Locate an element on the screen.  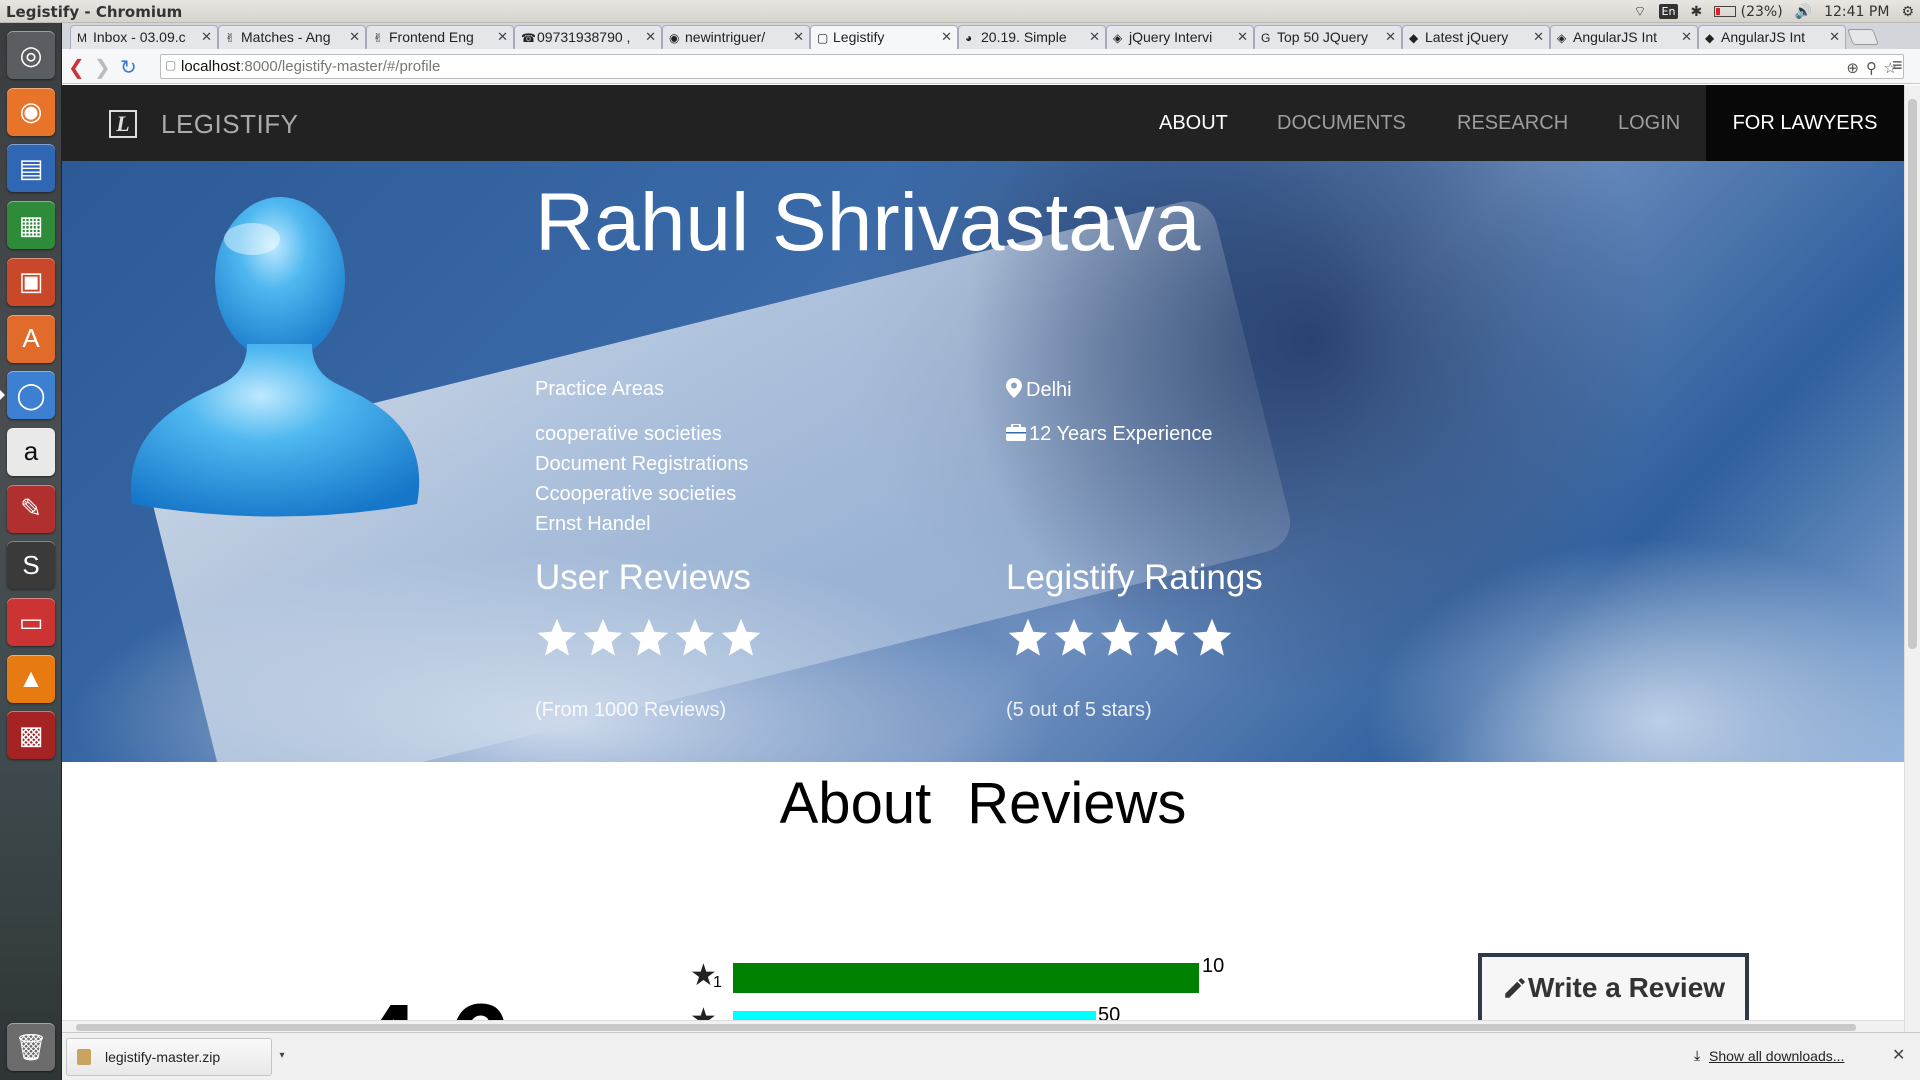
tab-title: newintriguer/ is located at coordinates (725, 37).